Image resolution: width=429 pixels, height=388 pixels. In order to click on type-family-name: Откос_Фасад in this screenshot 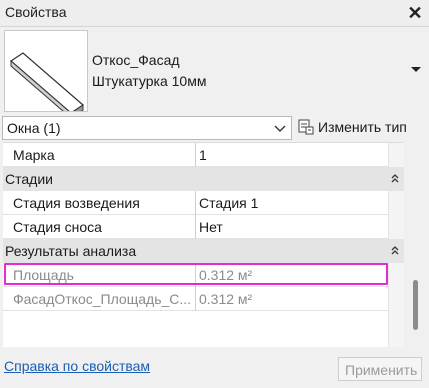, I will do `click(136, 60)`.